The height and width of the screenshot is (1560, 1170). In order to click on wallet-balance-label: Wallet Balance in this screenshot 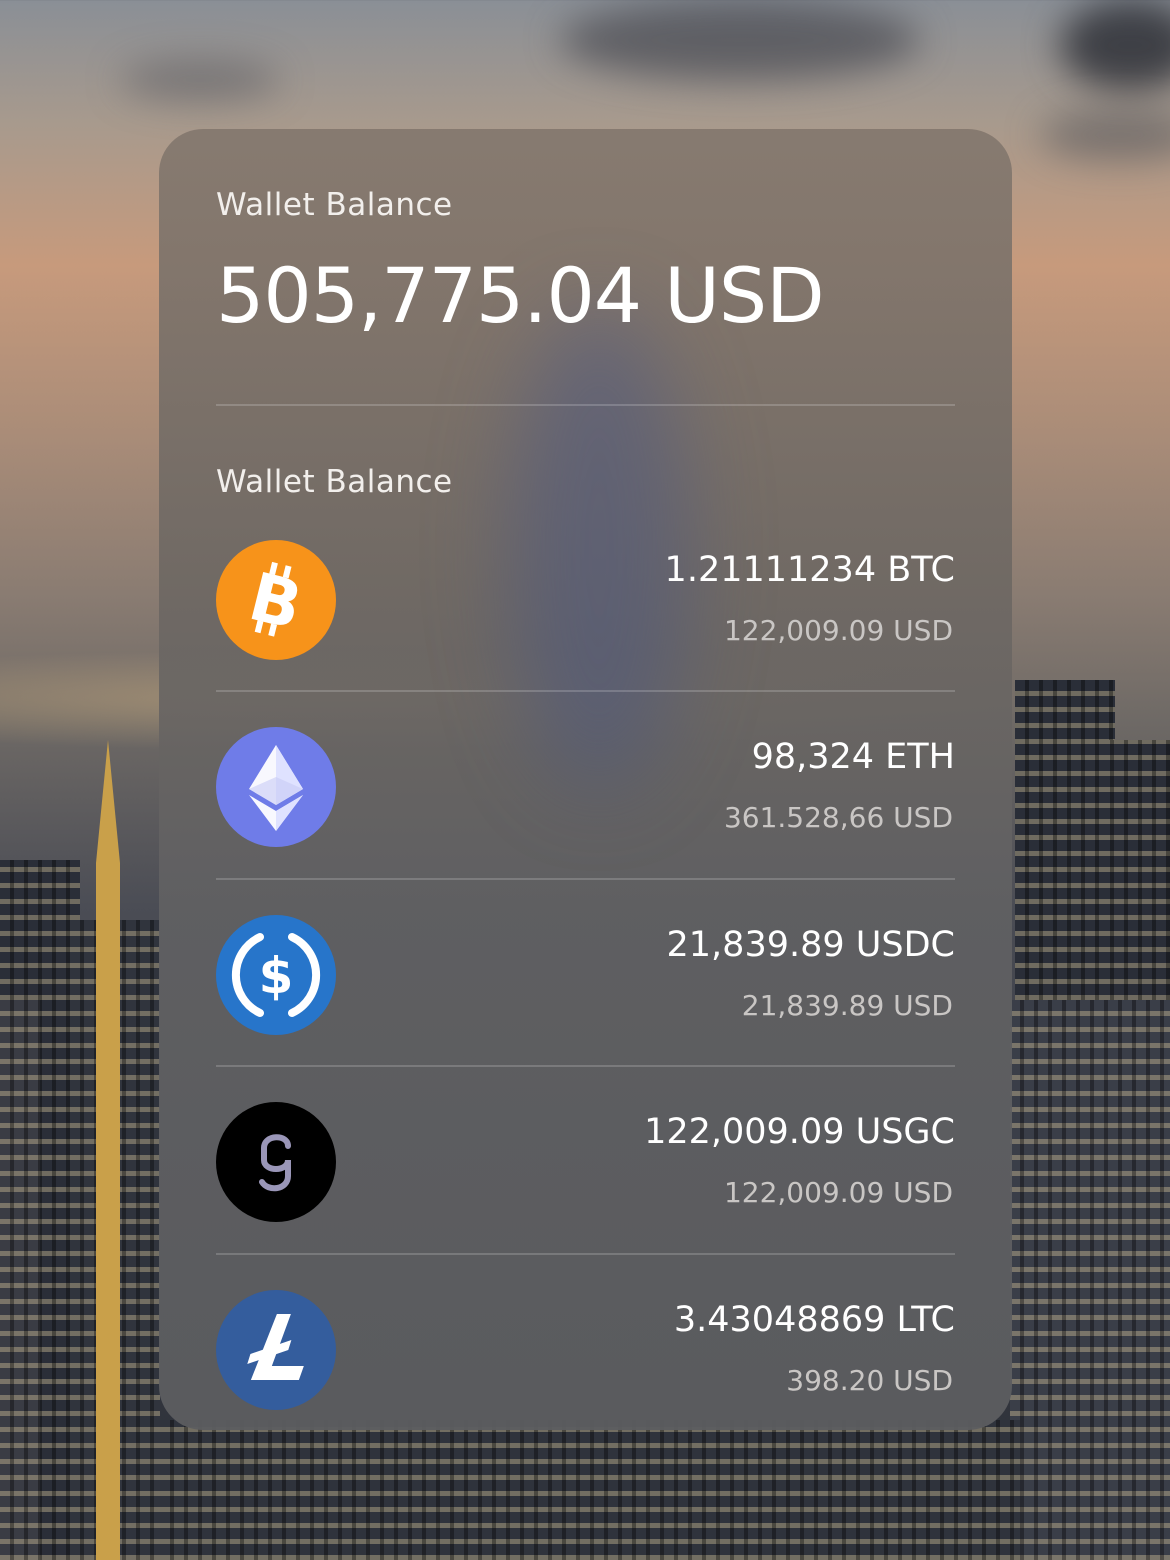, I will do `click(334, 205)`.